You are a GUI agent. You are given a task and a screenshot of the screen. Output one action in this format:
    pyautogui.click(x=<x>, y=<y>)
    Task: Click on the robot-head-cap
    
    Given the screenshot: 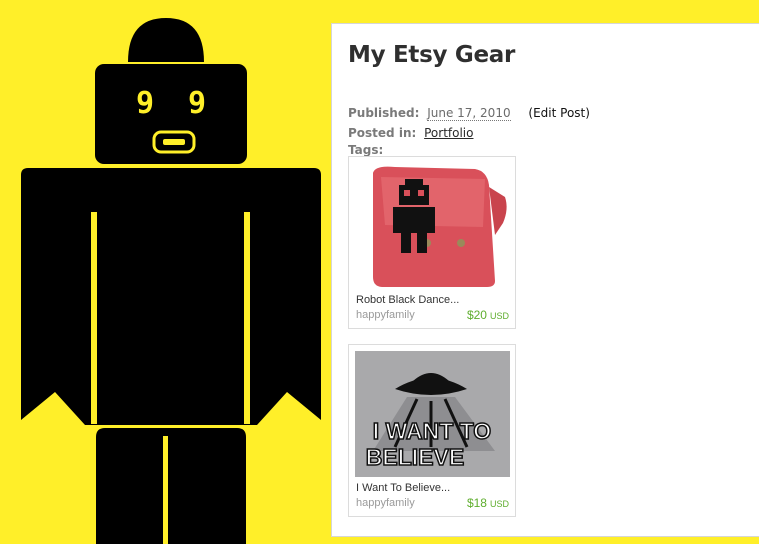 What is the action you would take?
    pyautogui.click(x=166, y=40)
    